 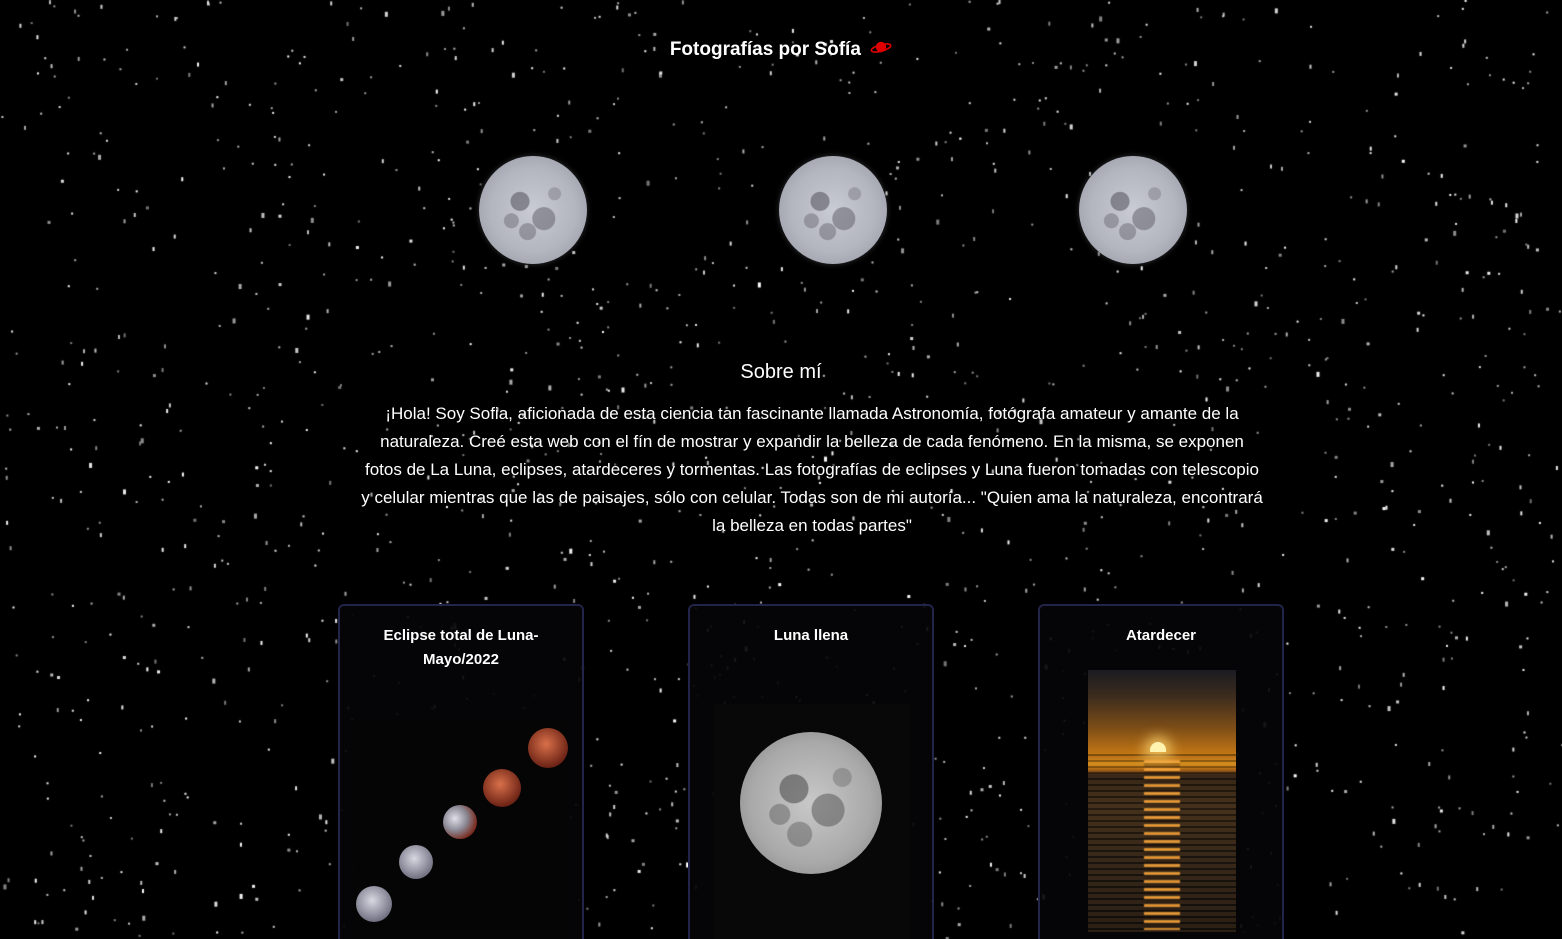 What do you see at coordinates (781, 372) in the screenshot?
I see `about-heading: Sobre mí` at bounding box center [781, 372].